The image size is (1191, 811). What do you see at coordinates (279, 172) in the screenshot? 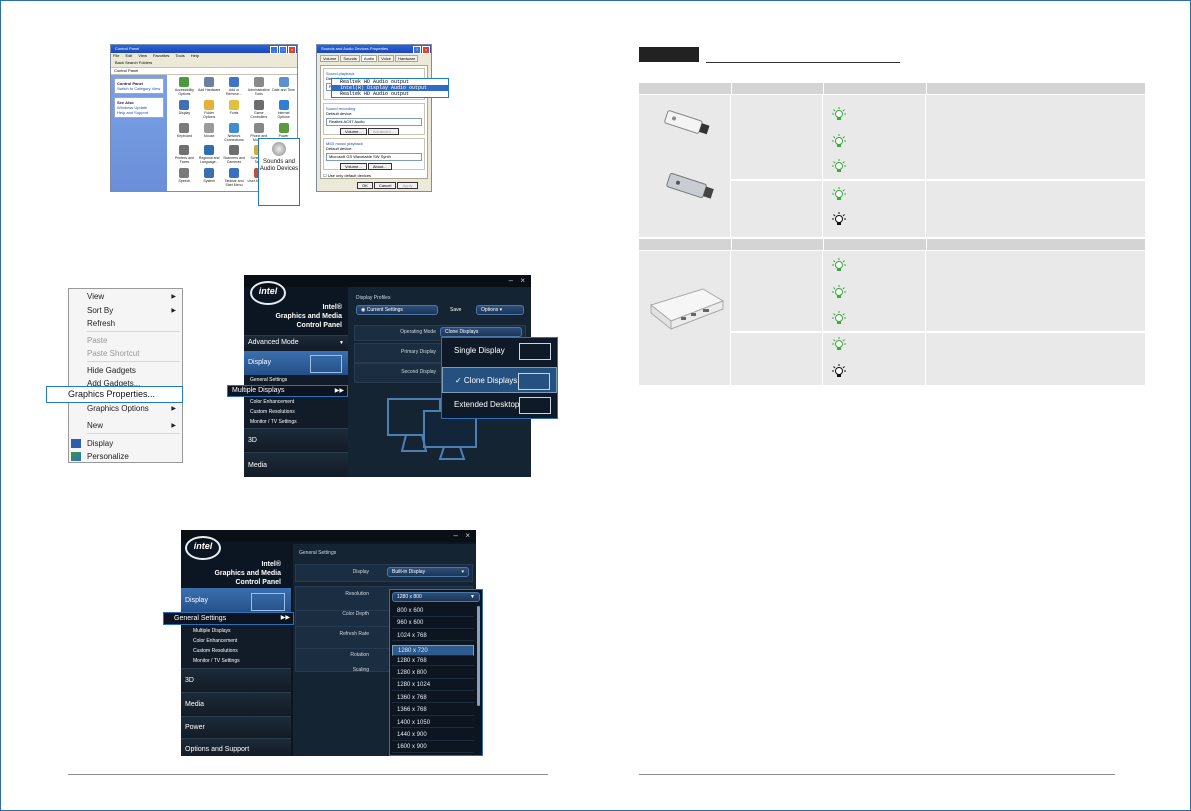
I see `sounds-audio-callout: Sounds and Audio Devices` at bounding box center [279, 172].